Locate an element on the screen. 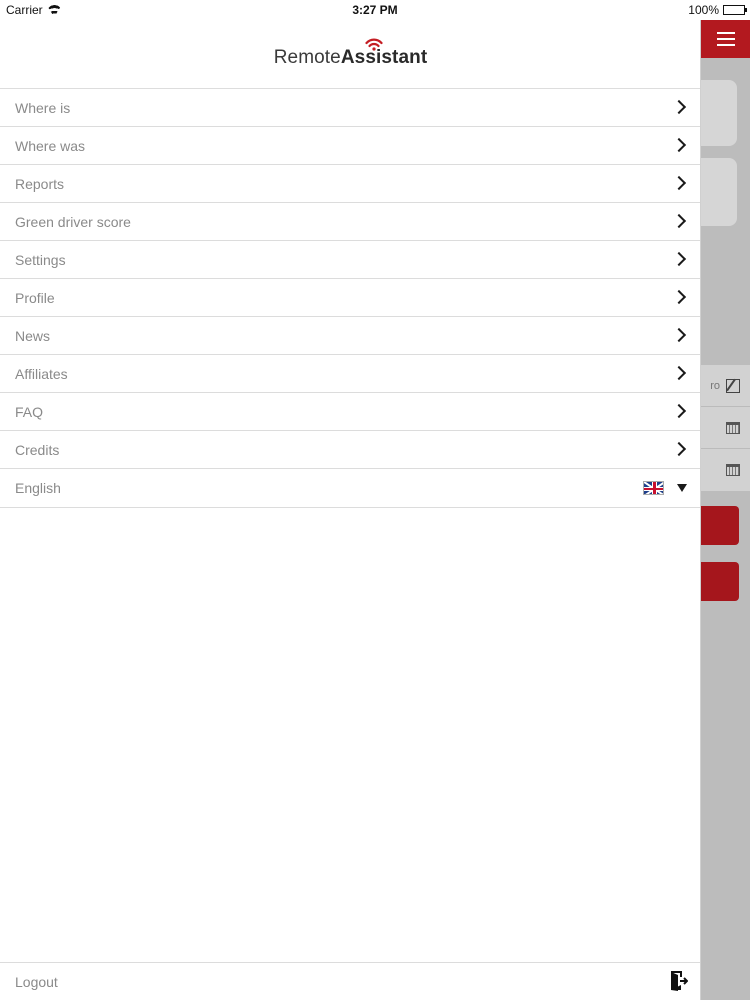 The image size is (750, 1000). primary-action-button is located at coordinates (720, 525).